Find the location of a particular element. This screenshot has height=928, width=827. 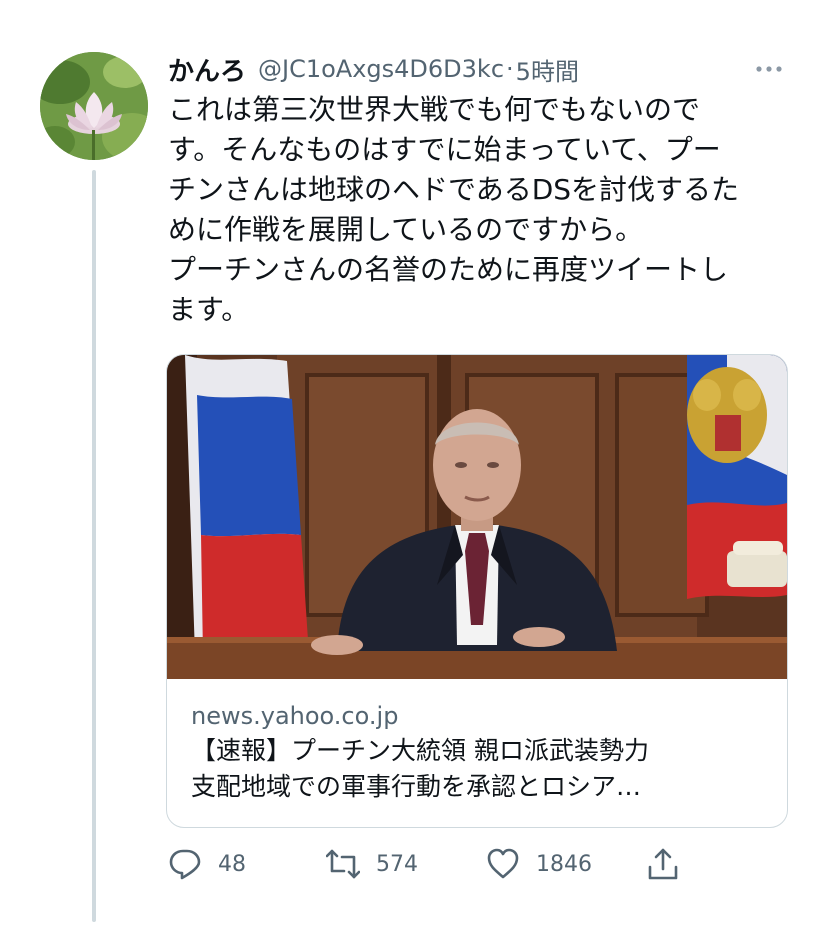

share-icon is located at coordinates (663, 864).